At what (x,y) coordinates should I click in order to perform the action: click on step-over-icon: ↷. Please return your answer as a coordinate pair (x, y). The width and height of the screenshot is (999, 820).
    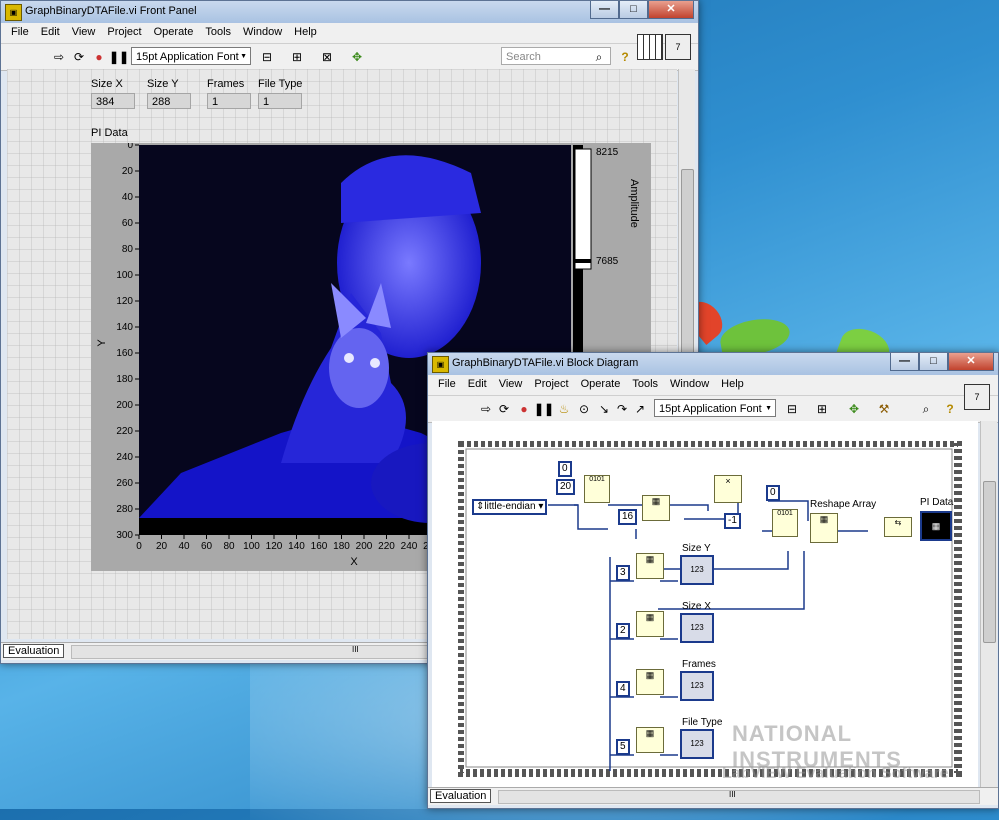
    Looking at the image, I should click on (622, 409).